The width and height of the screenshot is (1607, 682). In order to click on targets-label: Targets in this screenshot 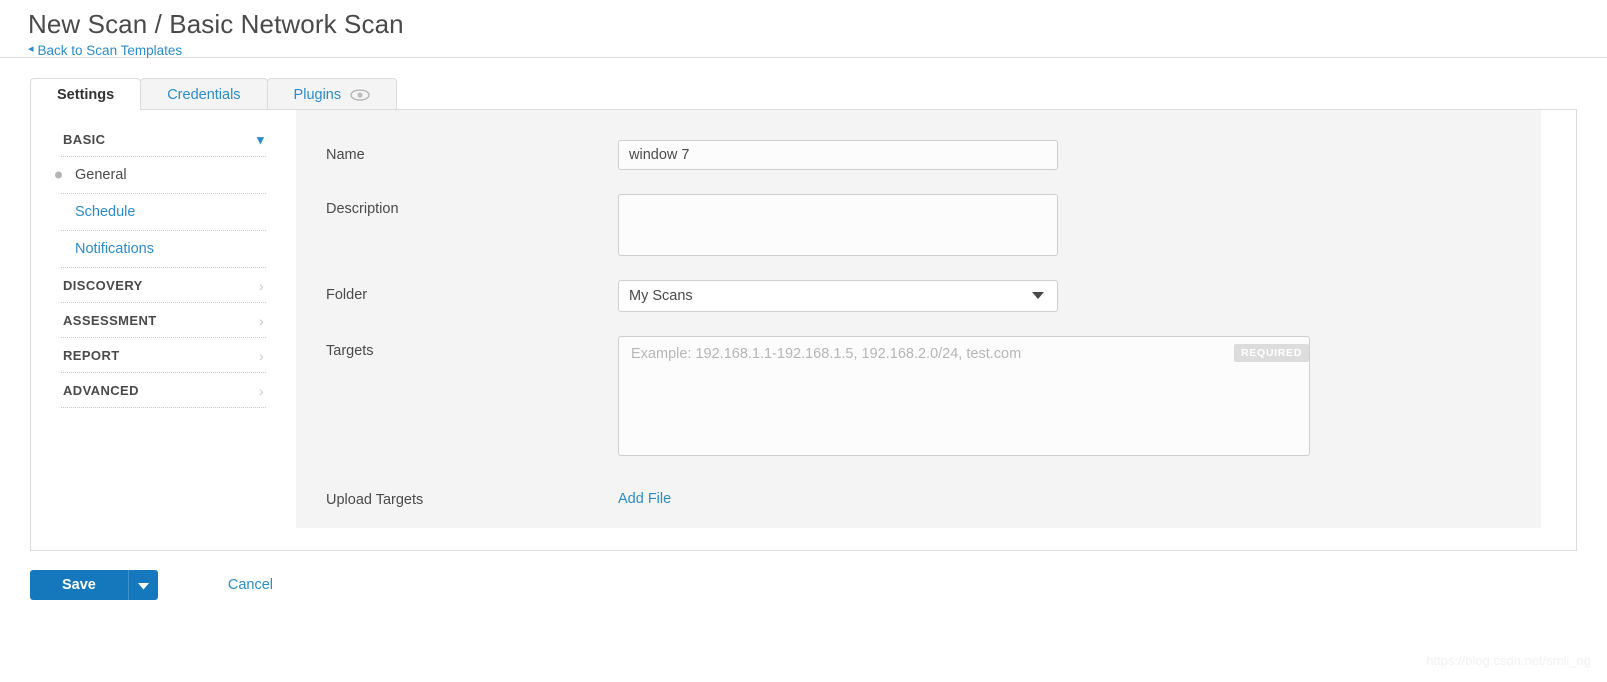, I will do `click(350, 351)`.